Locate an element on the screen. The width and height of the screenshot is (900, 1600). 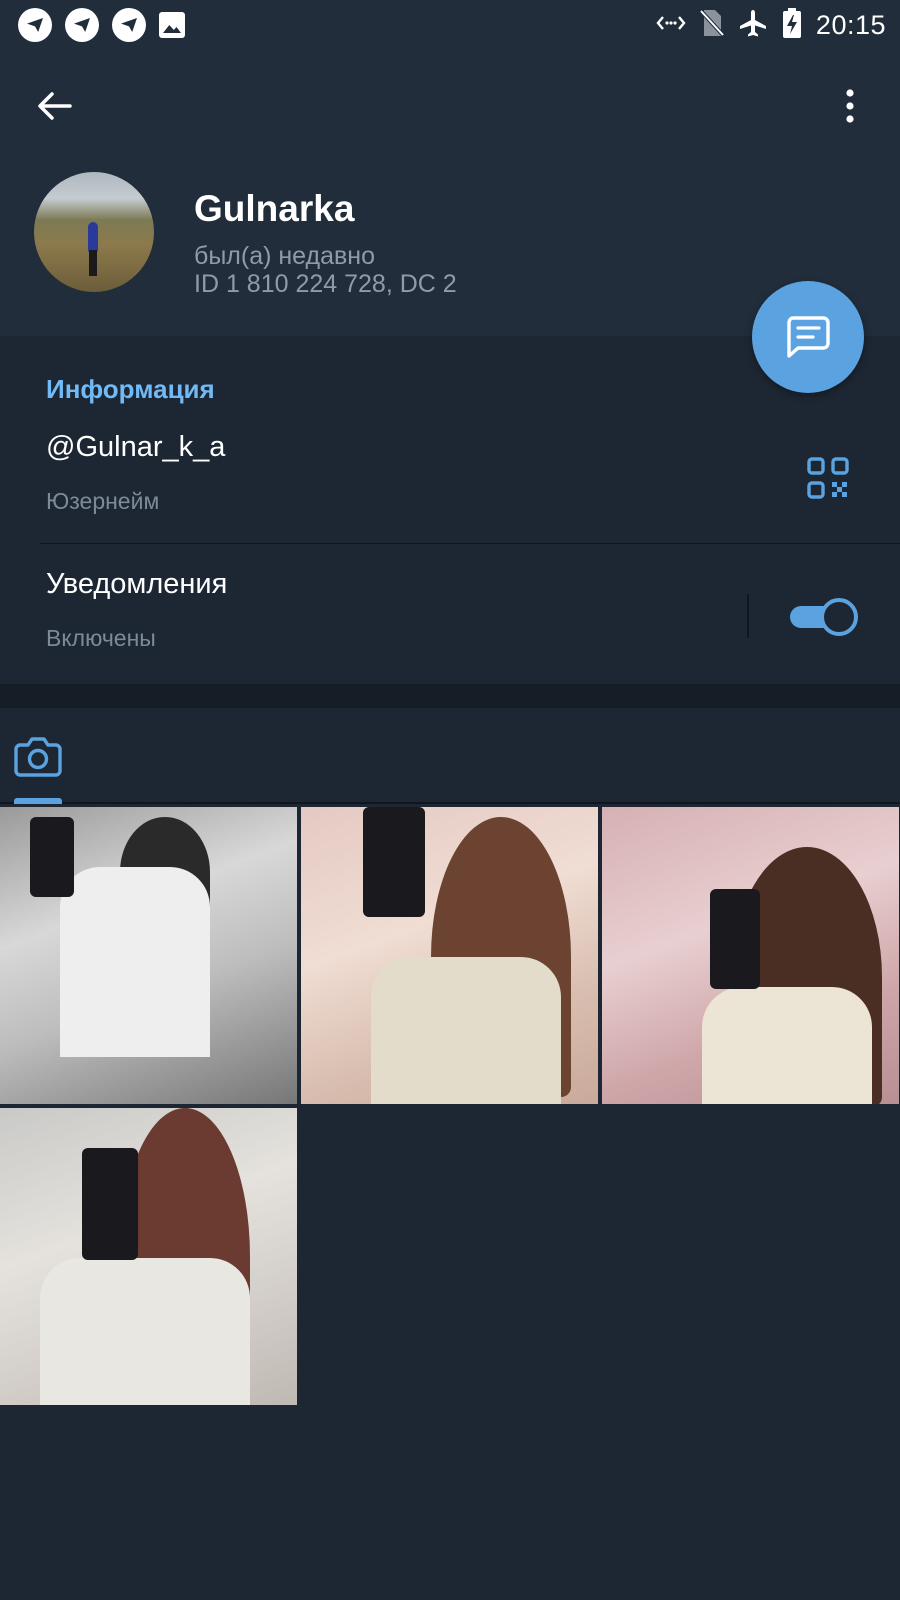
airplane-icon is located at coordinates (753, 25).